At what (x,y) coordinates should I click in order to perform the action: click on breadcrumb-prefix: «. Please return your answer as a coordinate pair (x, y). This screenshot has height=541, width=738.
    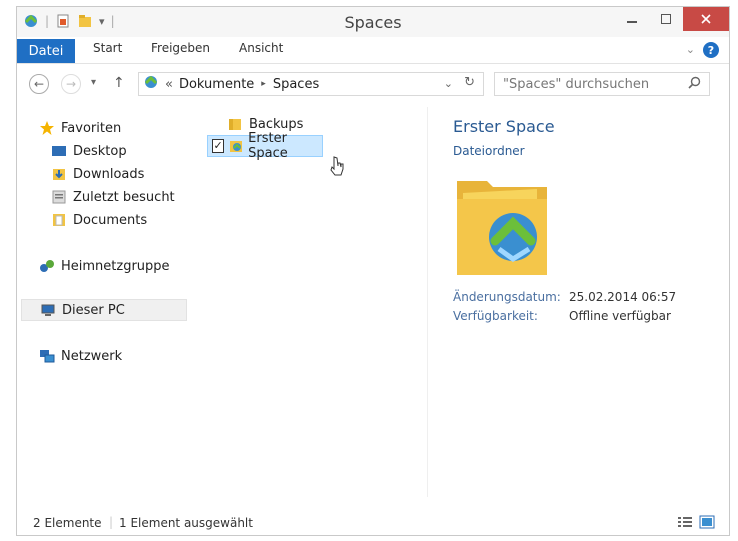
    Looking at the image, I should click on (169, 84).